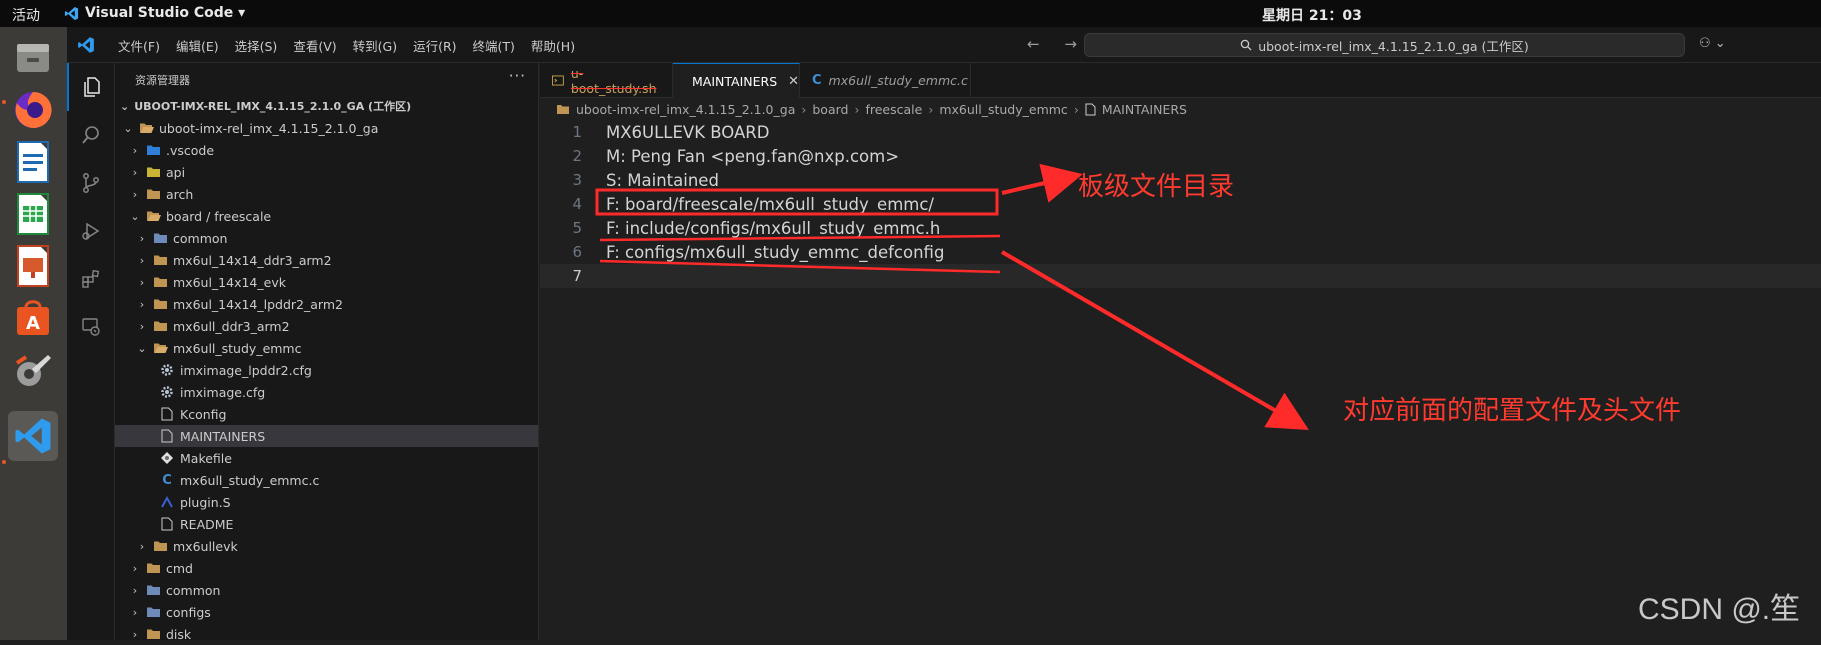 The image size is (1821, 645). What do you see at coordinates (1154, 340) in the screenshot?
I see `arrow-to-config-note` at bounding box center [1154, 340].